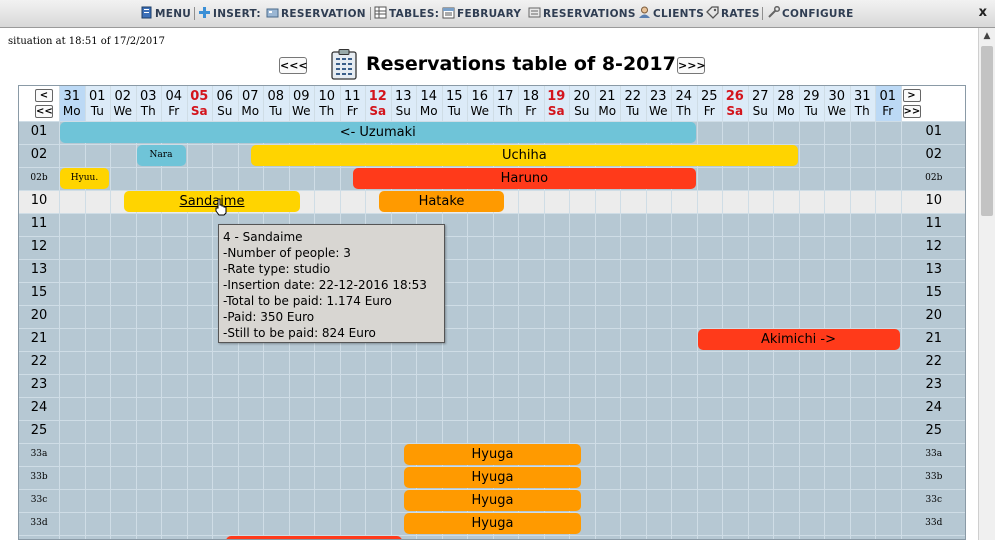  Describe the element at coordinates (200, 96) in the screenshot. I see `day-number: 05` at that location.